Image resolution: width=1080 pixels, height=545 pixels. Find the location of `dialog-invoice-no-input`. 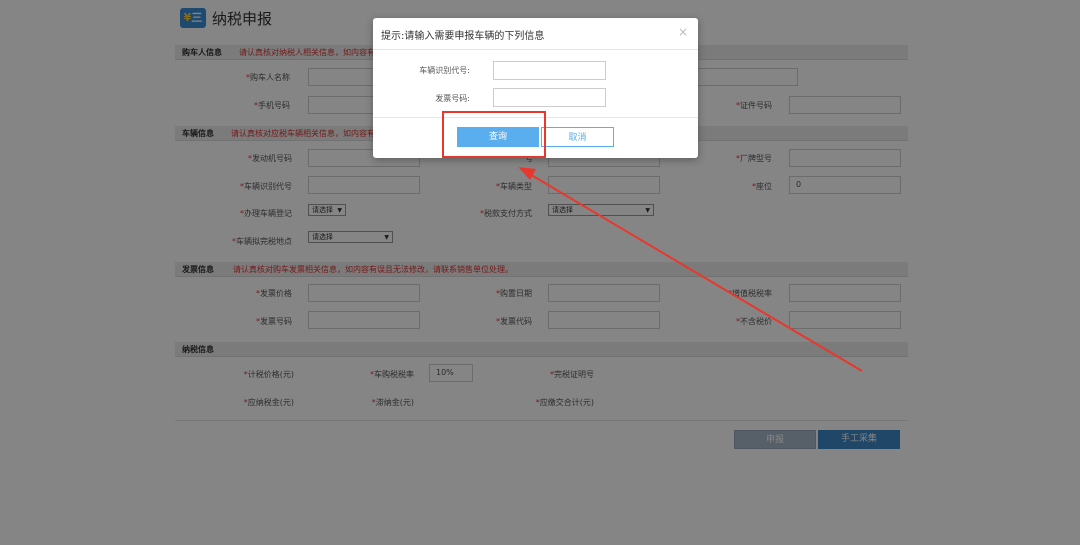

dialog-invoice-no-input is located at coordinates (549, 97).